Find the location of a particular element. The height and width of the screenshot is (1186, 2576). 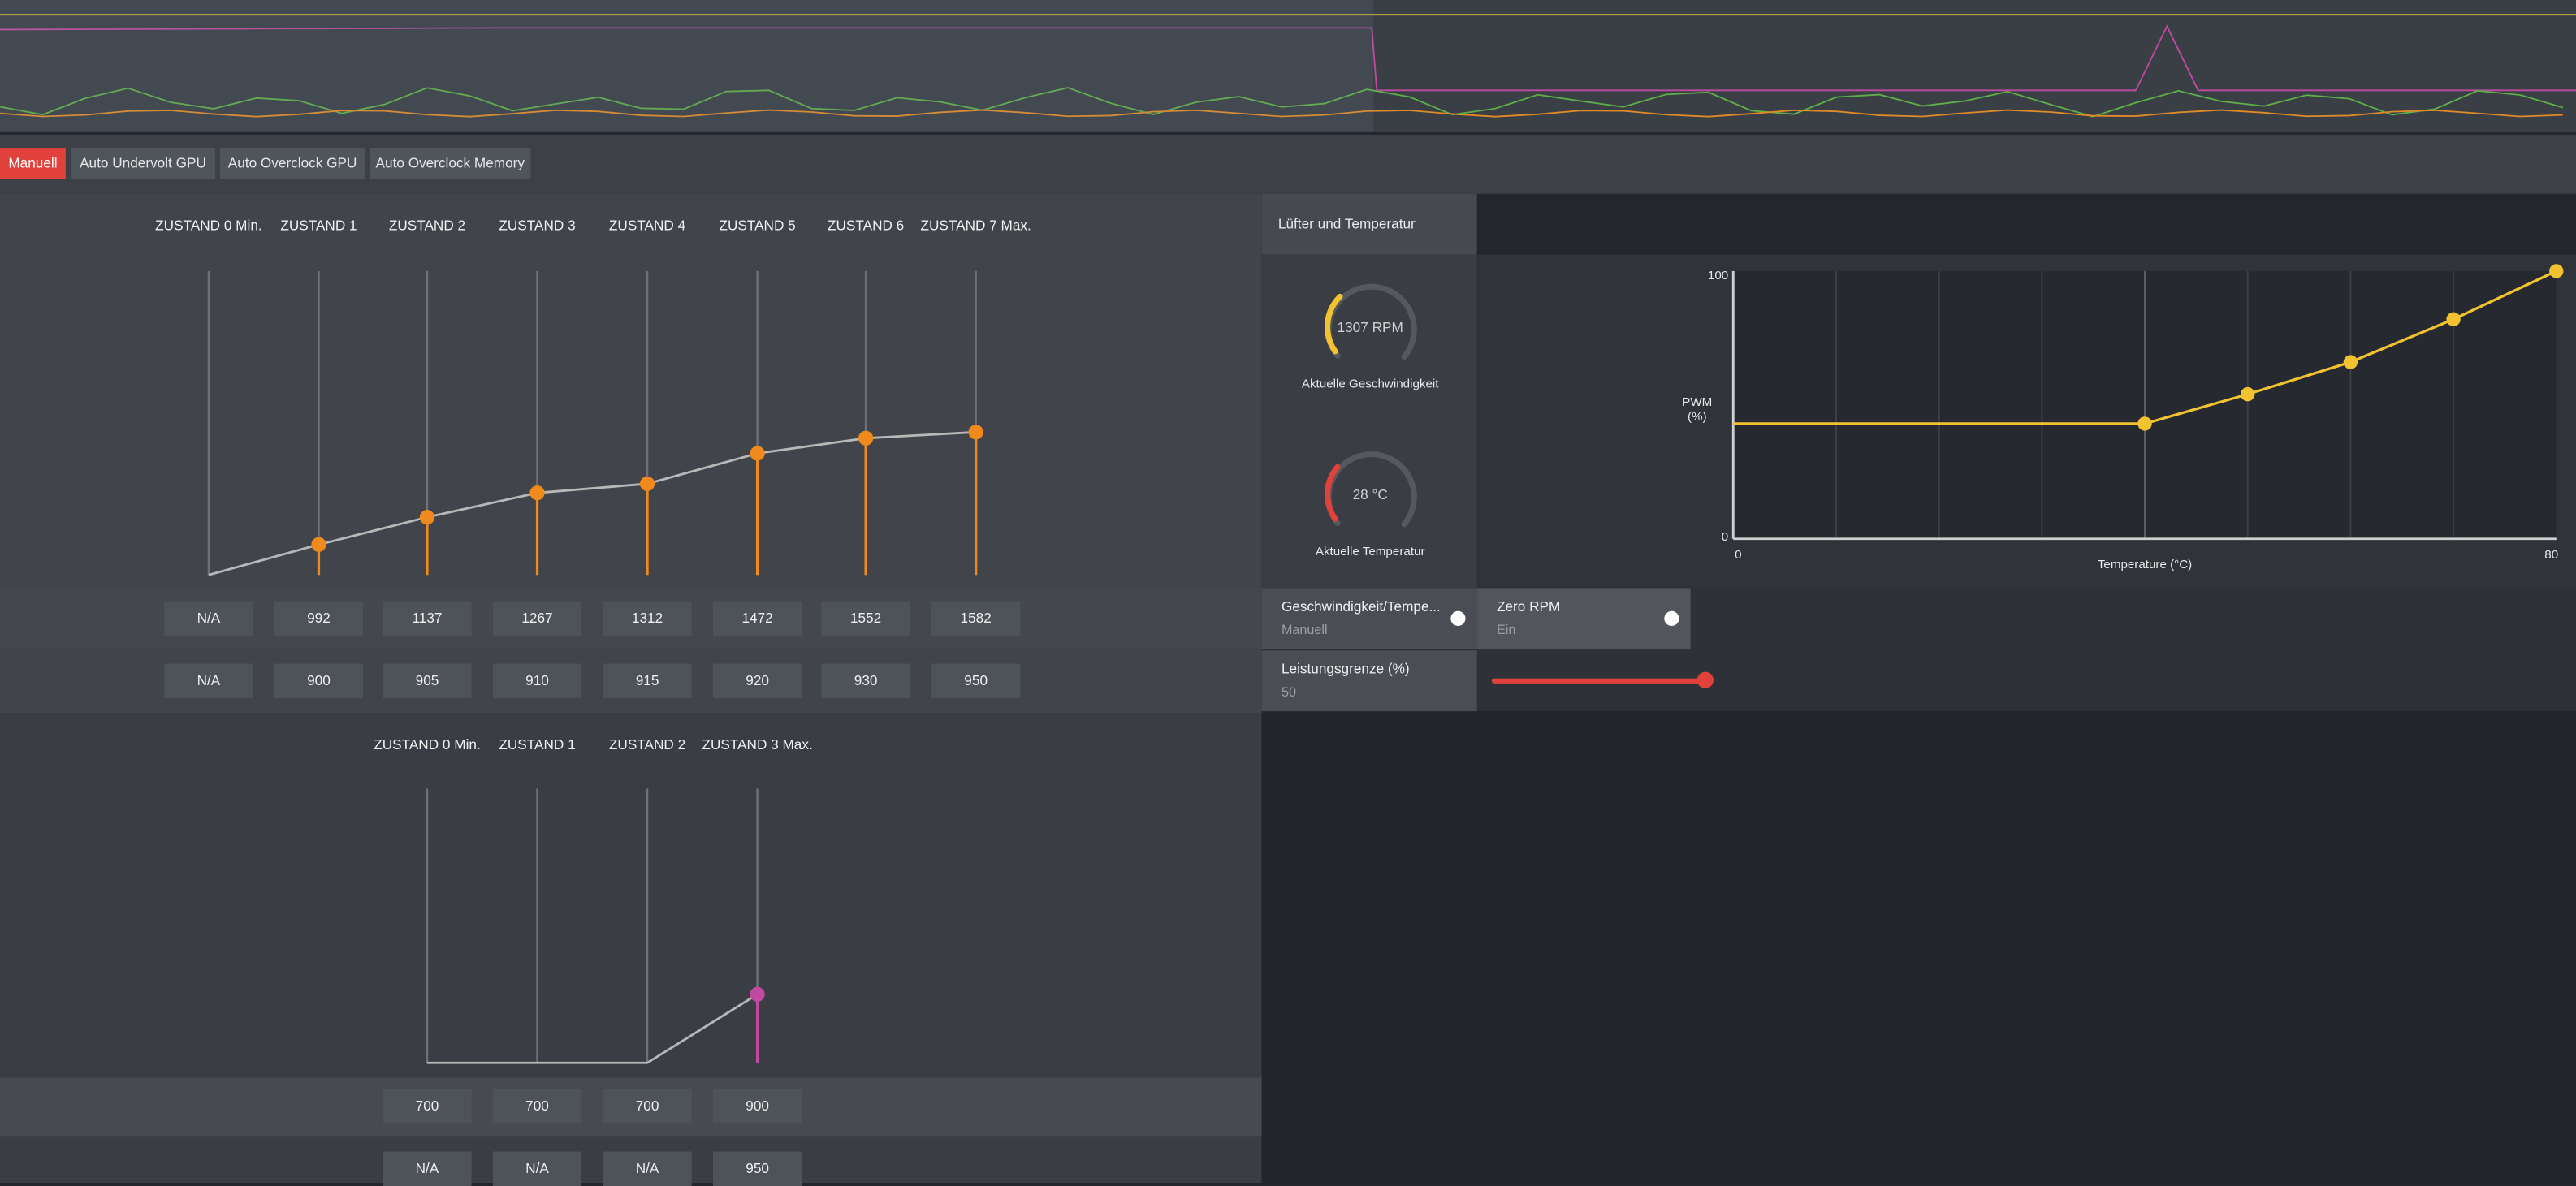

mem-curve-line is located at coordinates (592, 1028).